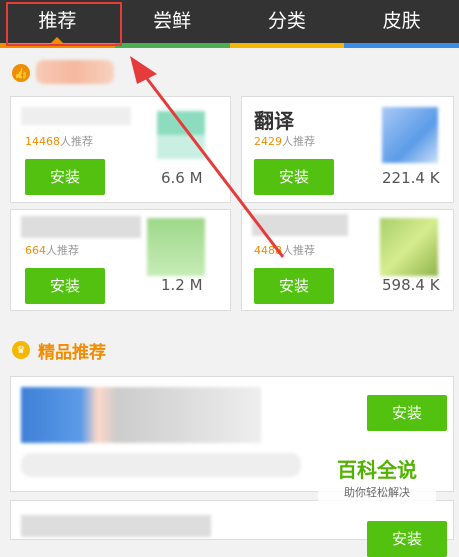  Describe the element at coordinates (72, 352) in the screenshot. I see `featured-title: 精品推荐` at that location.